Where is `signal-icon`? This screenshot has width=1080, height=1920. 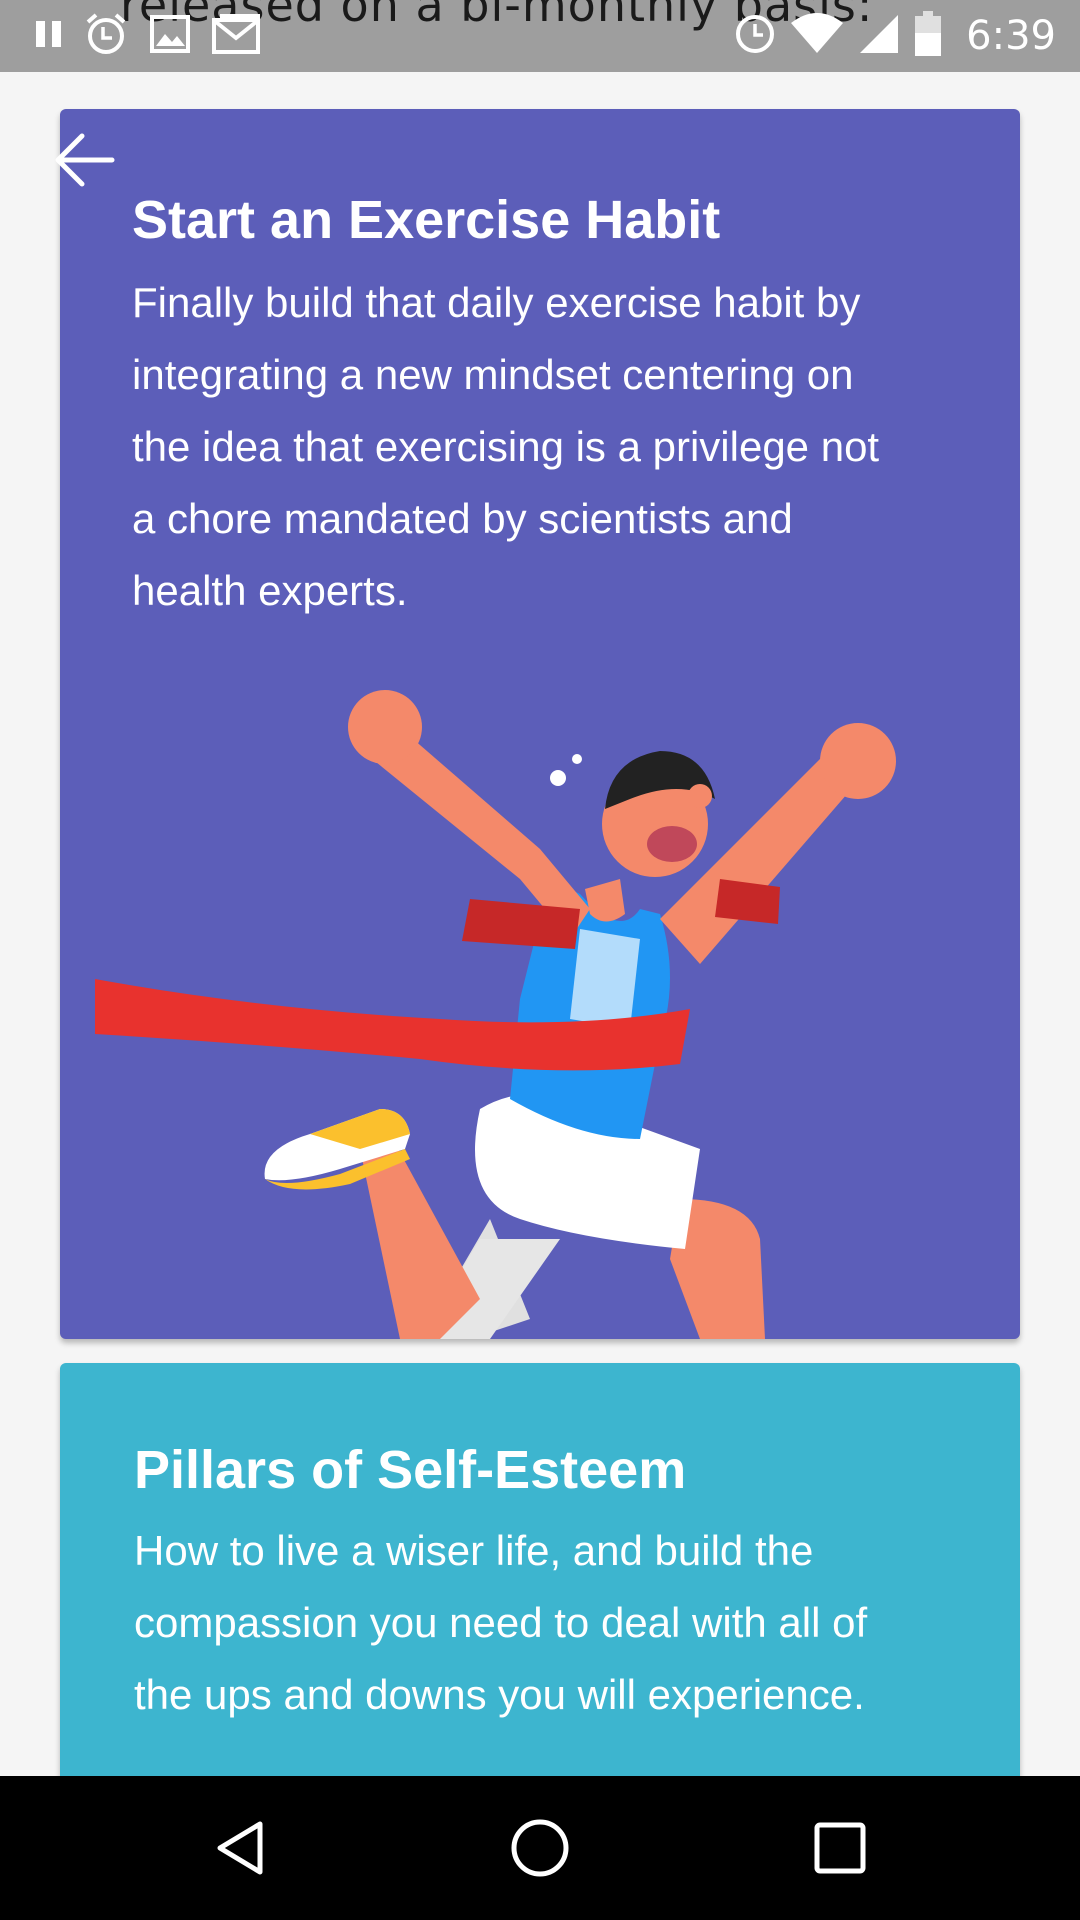 signal-icon is located at coordinates (879, 36).